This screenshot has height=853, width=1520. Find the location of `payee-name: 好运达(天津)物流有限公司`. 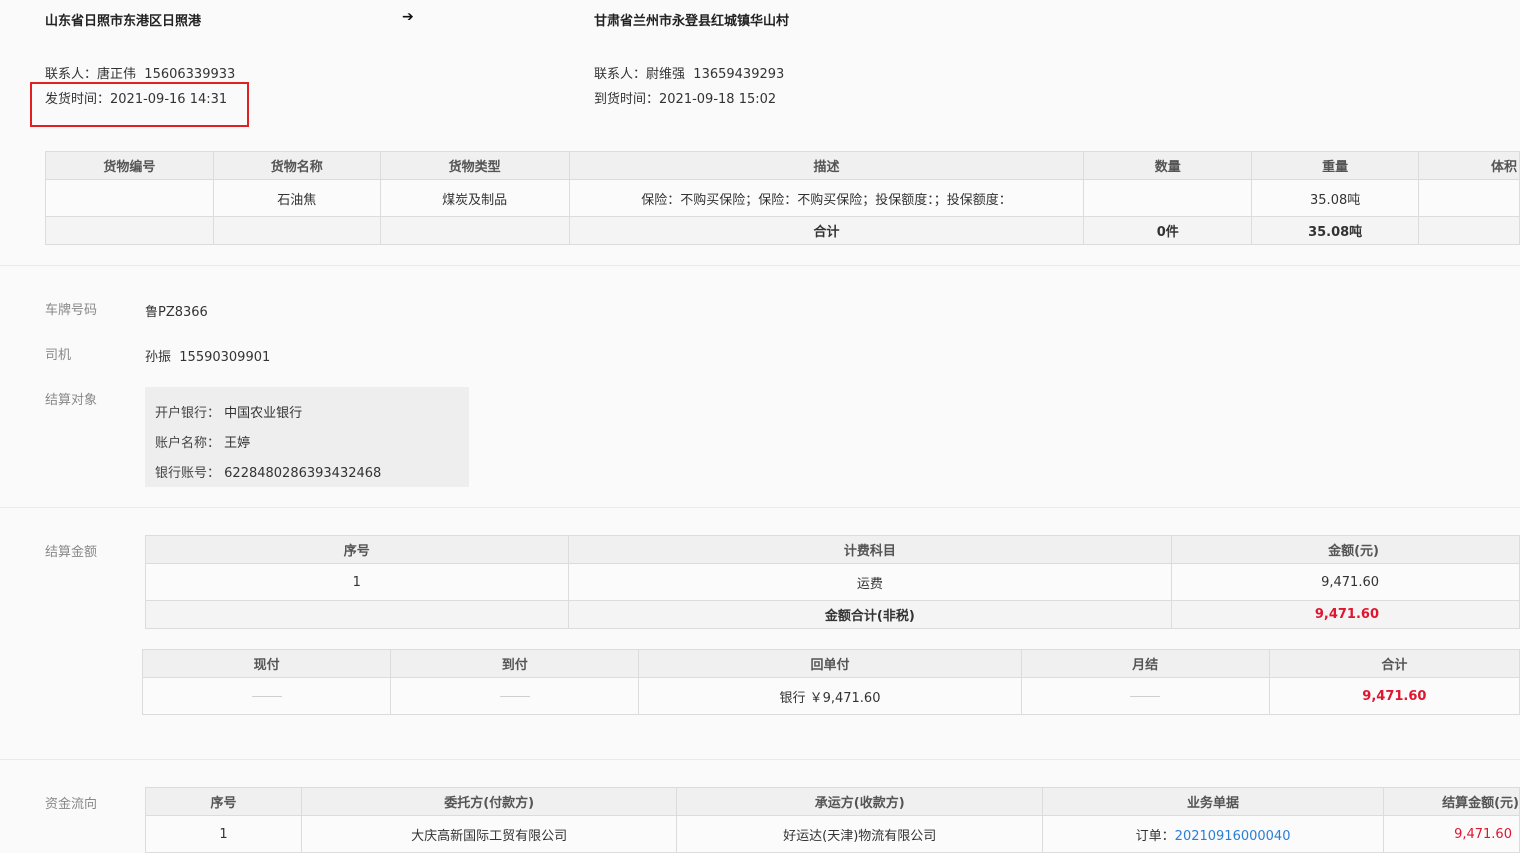

payee-name: 好运达(天津)物流有限公司 is located at coordinates (860, 834).